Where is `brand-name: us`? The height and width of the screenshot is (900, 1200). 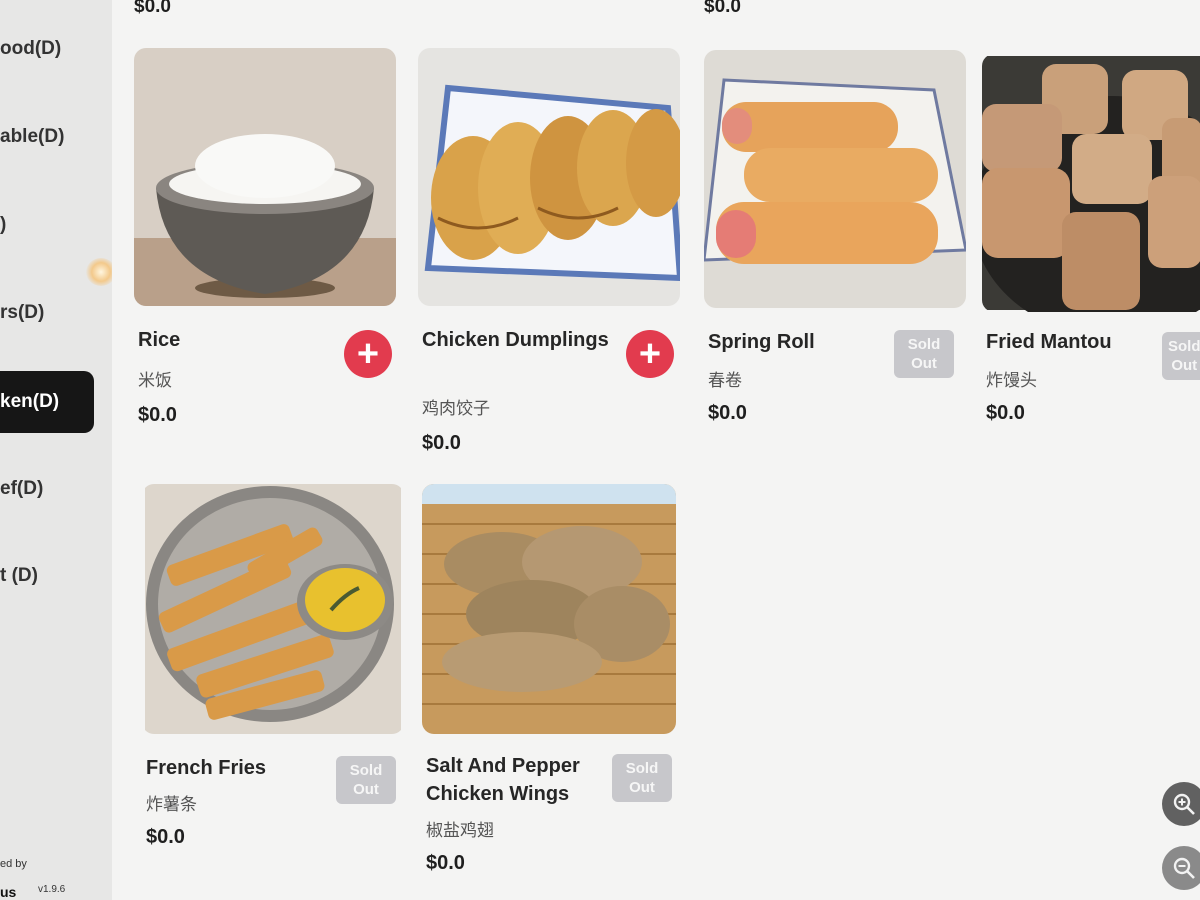 brand-name: us is located at coordinates (8, 892).